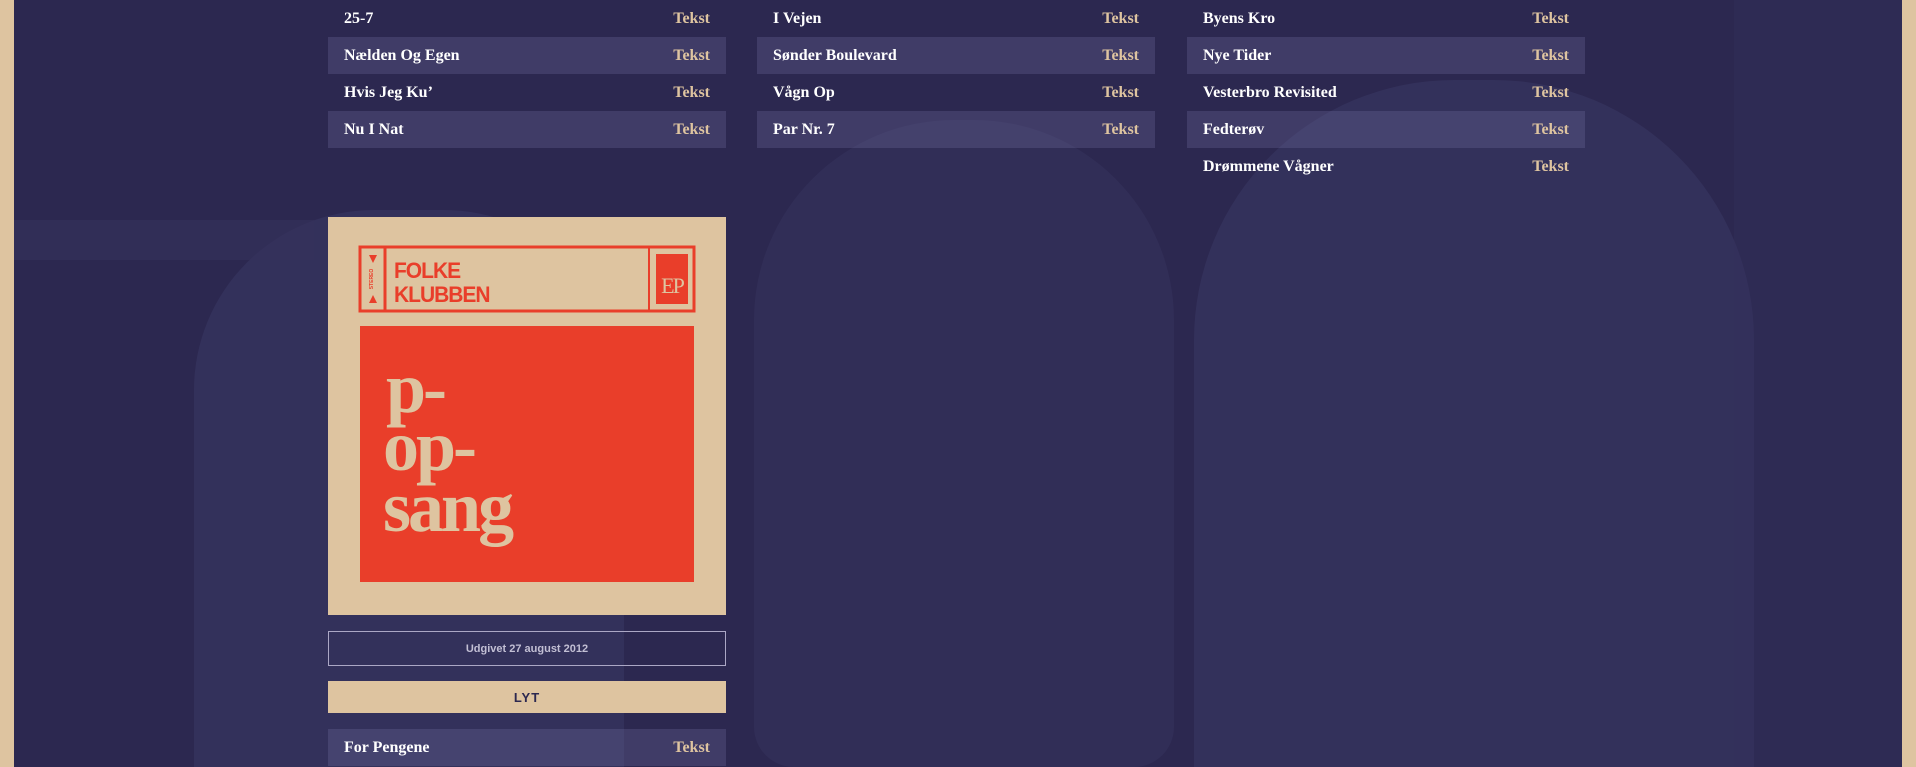 This screenshot has height=767, width=1916. I want to click on track-title: I Vejen, so click(797, 18).